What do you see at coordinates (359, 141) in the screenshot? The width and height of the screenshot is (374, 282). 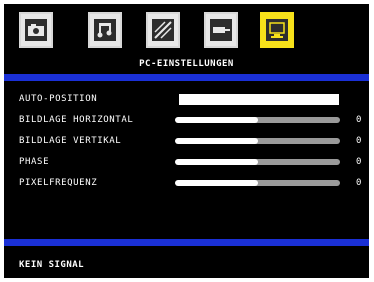 I see `vertical-position-value: 0` at bounding box center [359, 141].